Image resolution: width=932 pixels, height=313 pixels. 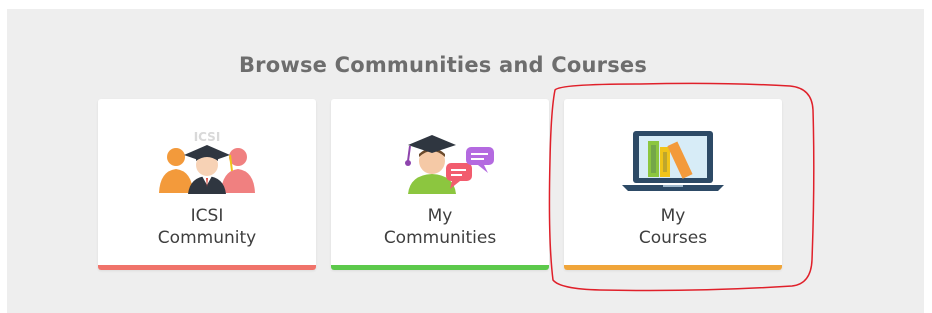 What do you see at coordinates (673, 161) in the screenshot?
I see `laptop-books-icon` at bounding box center [673, 161].